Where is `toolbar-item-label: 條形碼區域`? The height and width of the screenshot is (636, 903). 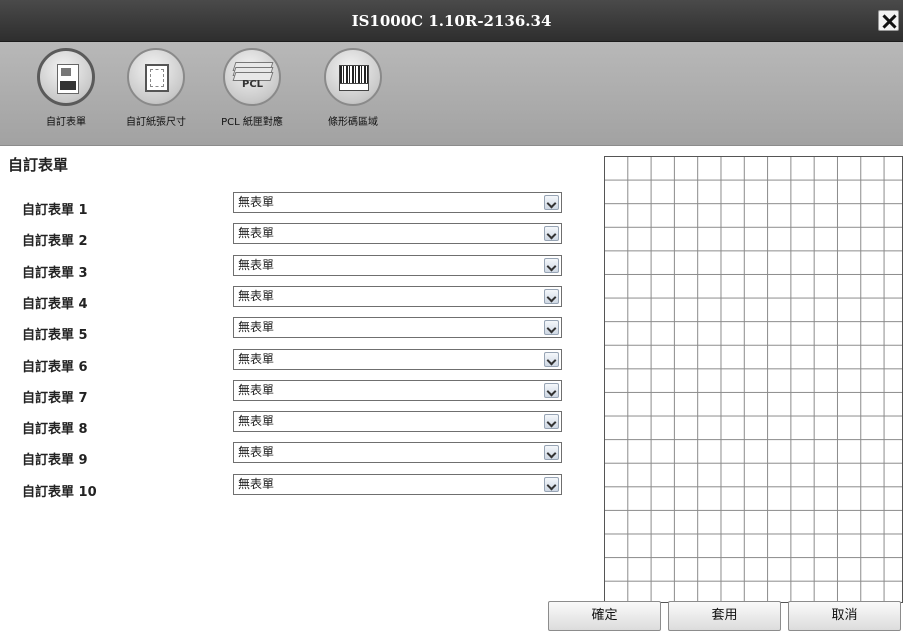 toolbar-item-label: 條形碼區域 is located at coordinates (353, 122).